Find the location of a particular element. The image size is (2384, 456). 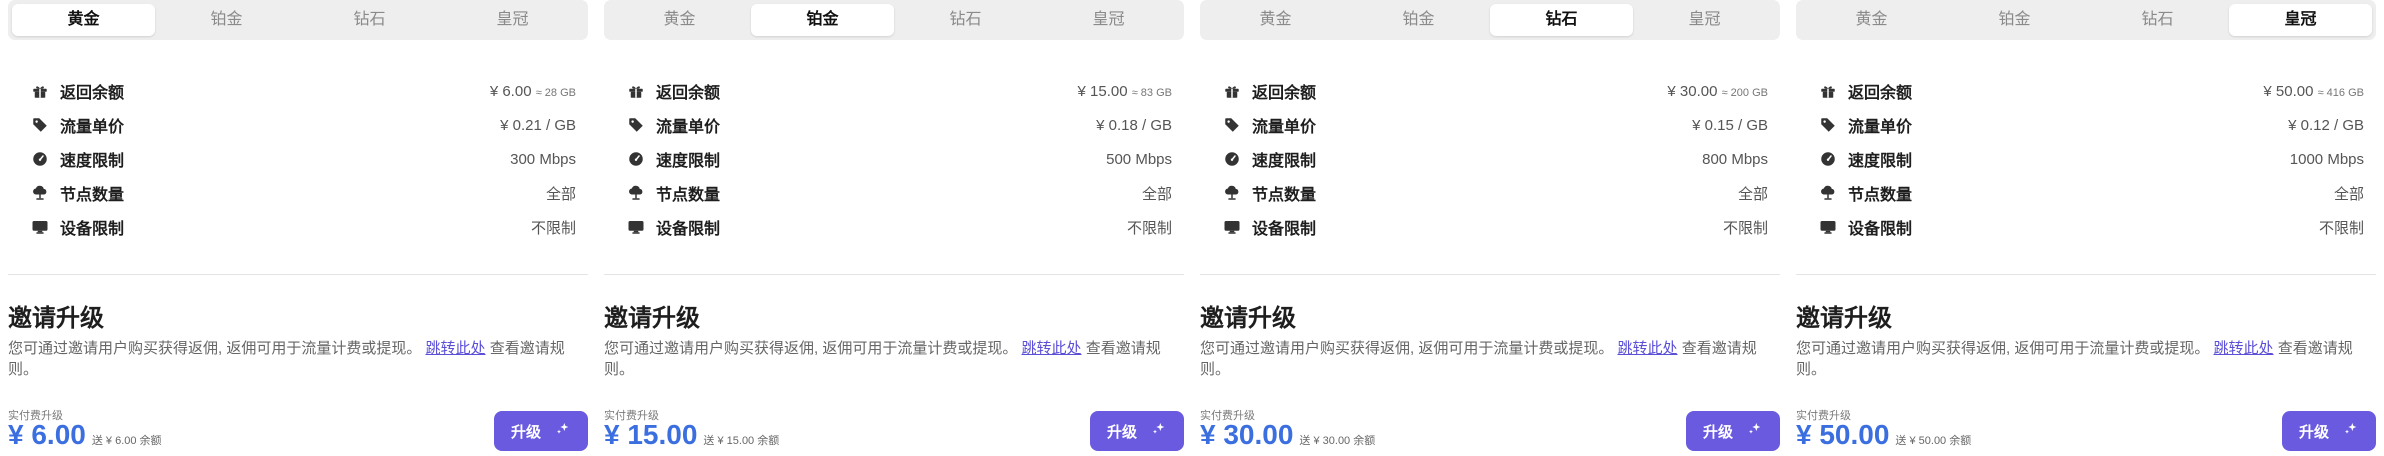

price-row: ¥ 50.00 送 ¥ 50.00 余额 is located at coordinates (1883, 435).